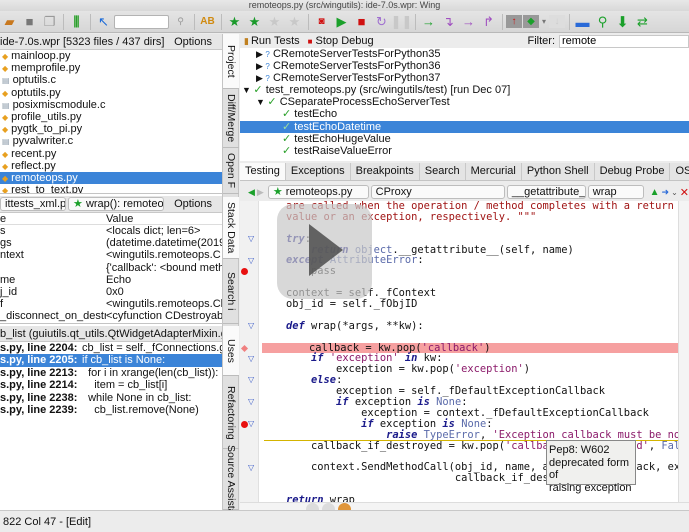  What do you see at coordinates (251, 192) in the screenshot?
I see `back-arrow-icon: ◀` at bounding box center [251, 192].